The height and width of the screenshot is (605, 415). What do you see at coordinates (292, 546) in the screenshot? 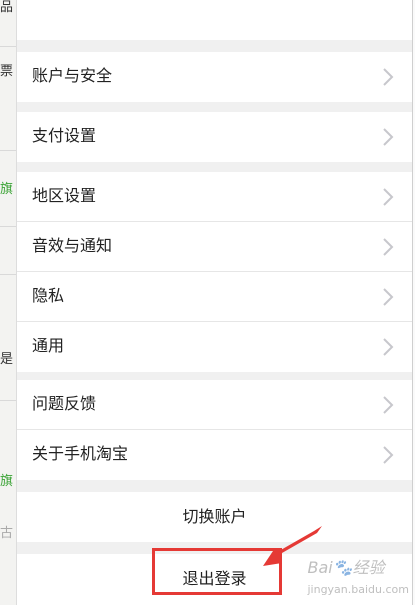
I see `red-arrow-annotation` at bounding box center [292, 546].